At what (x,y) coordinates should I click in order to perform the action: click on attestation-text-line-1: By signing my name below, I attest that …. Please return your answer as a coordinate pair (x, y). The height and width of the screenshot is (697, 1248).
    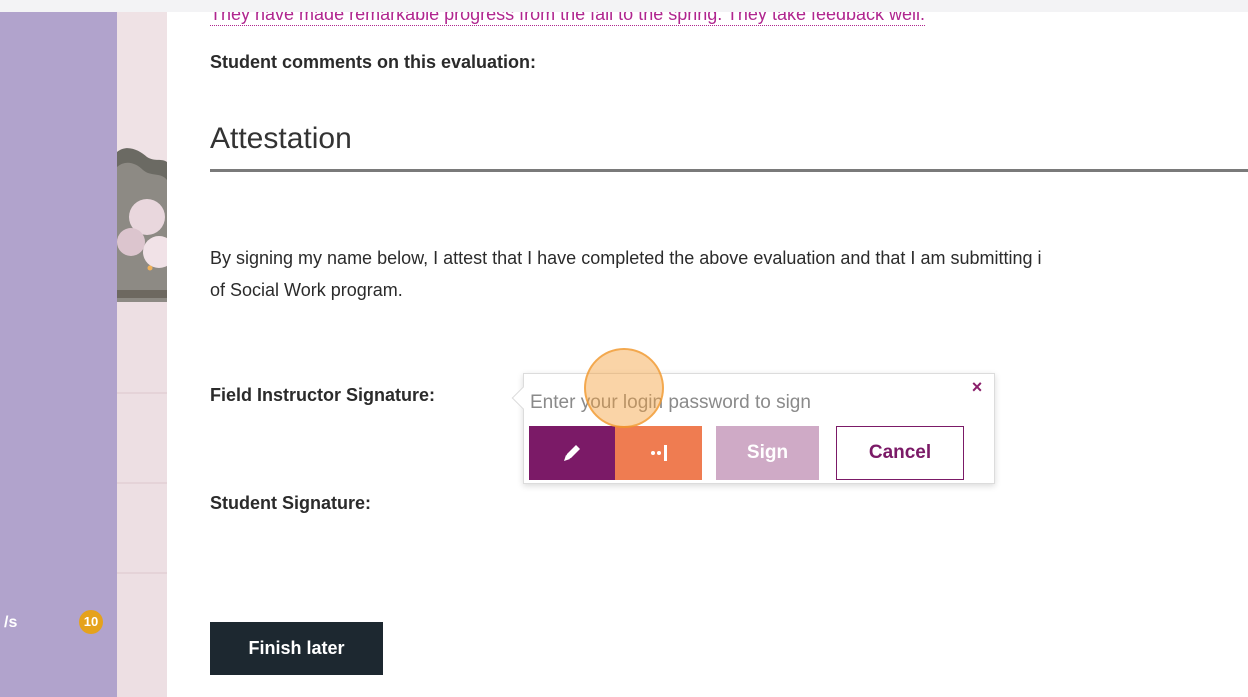
    Looking at the image, I should click on (626, 258).